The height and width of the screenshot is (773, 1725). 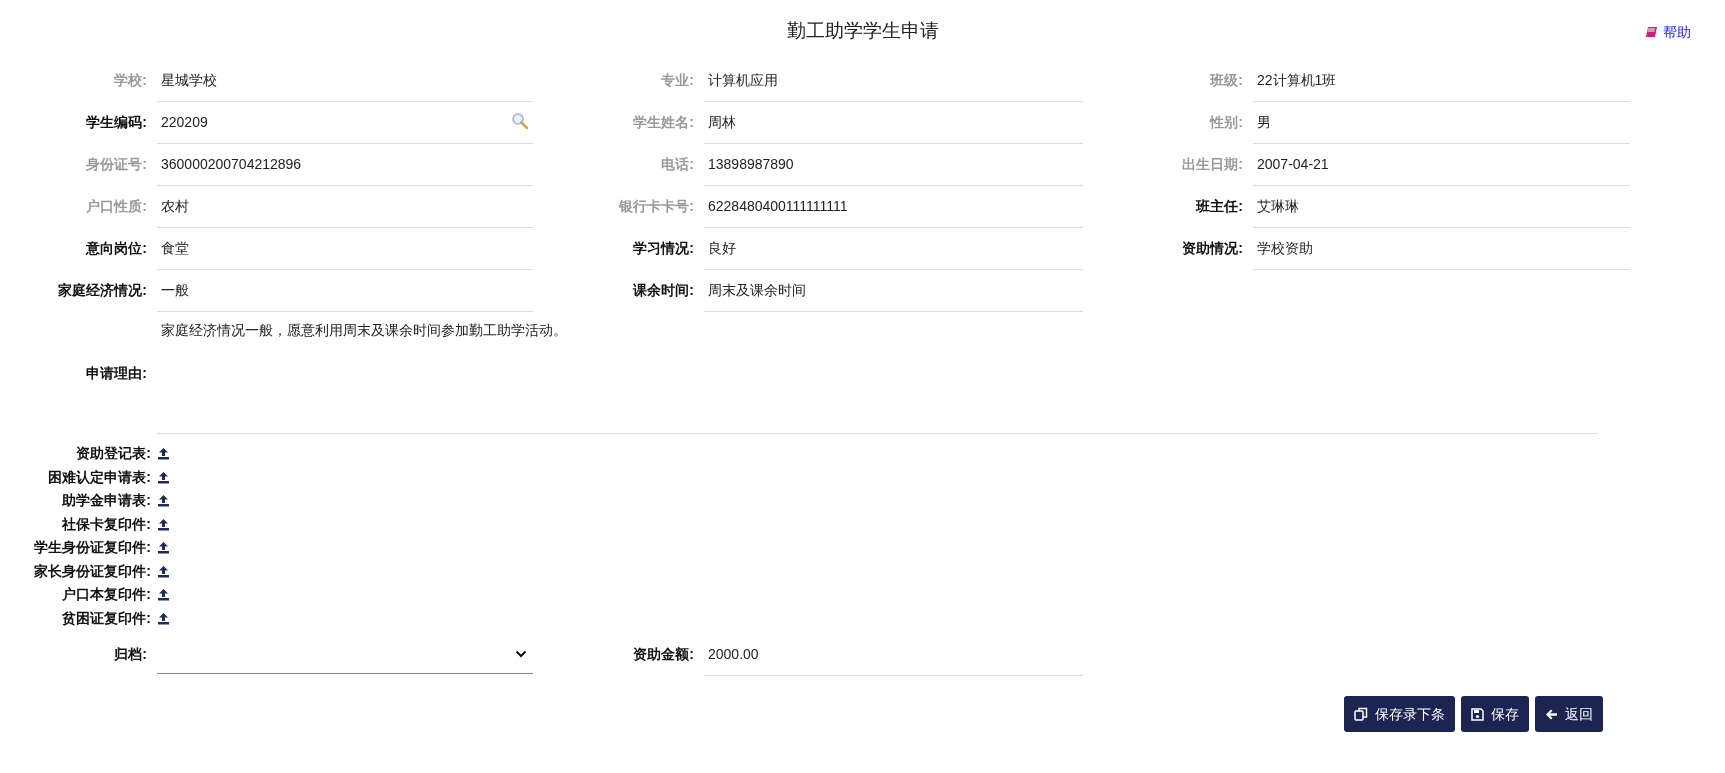 What do you see at coordinates (130, 654) in the screenshot?
I see `field-label: 归档:` at bounding box center [130, 654].